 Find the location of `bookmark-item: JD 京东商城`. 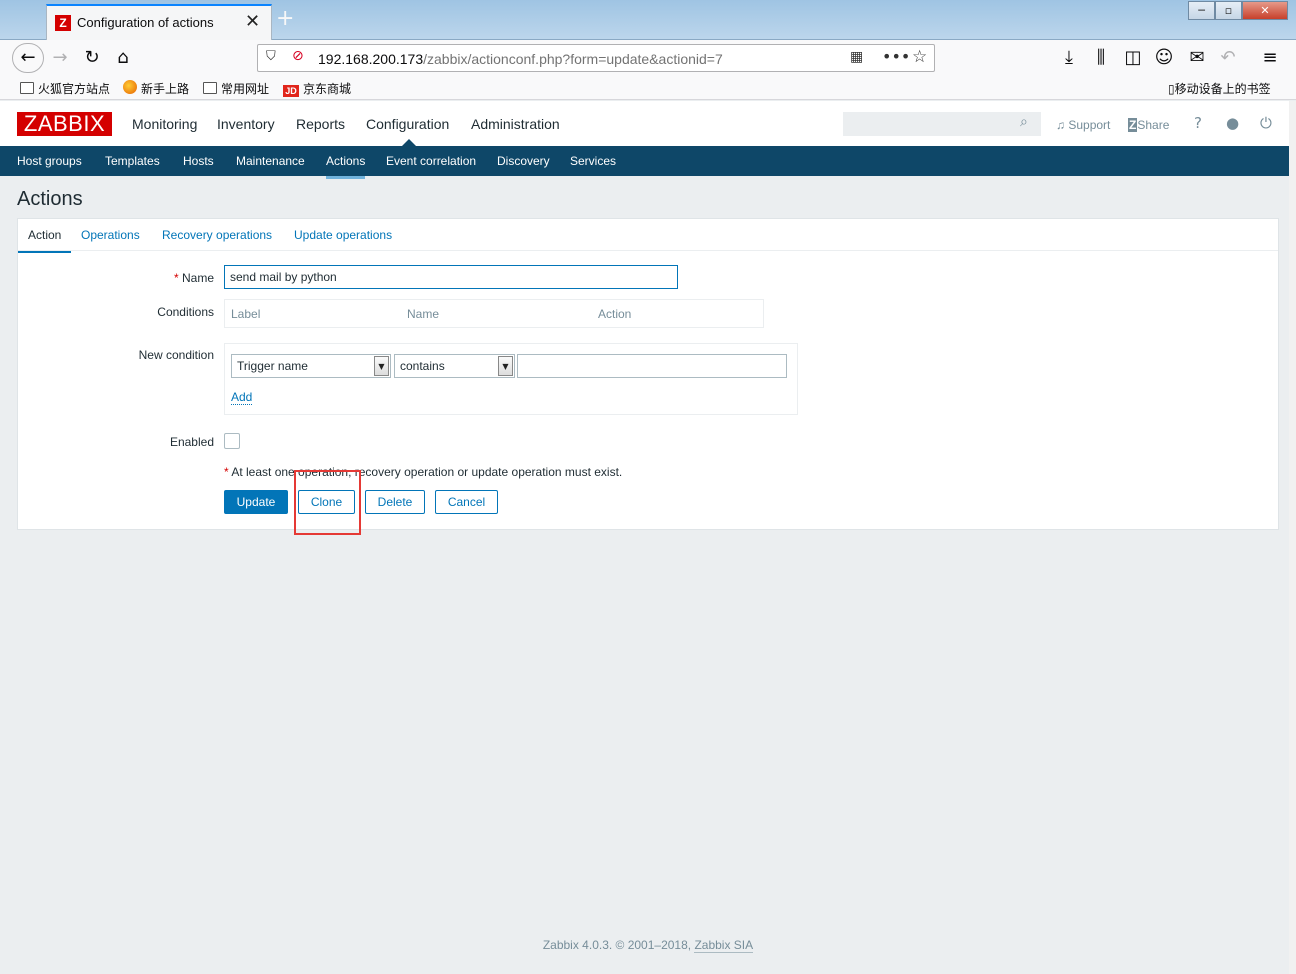

bookmark-item: JD 京东商城 is located at coordinates (317, 88).